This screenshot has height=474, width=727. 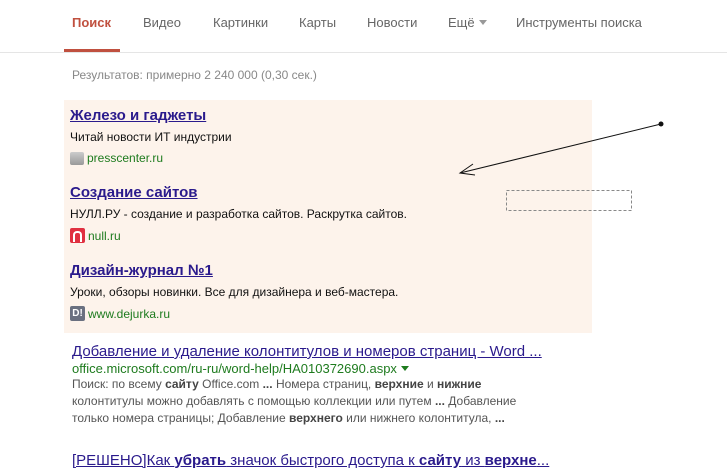 What do you see at coordinates (661, 124) in the screenshot?
I see `annotation-arrow-dot` at bounding box center [661, 124].